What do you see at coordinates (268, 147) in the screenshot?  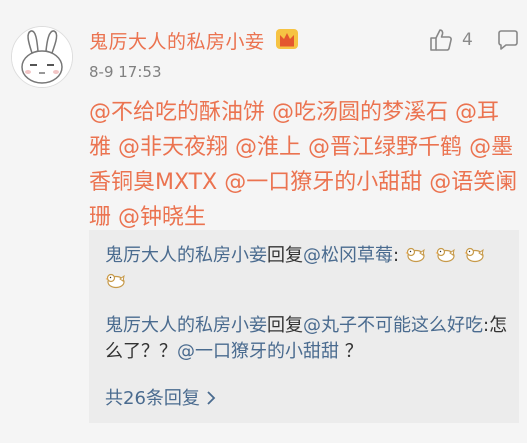 I see `mention-link: @淮上` at bounding box center [268, 147].